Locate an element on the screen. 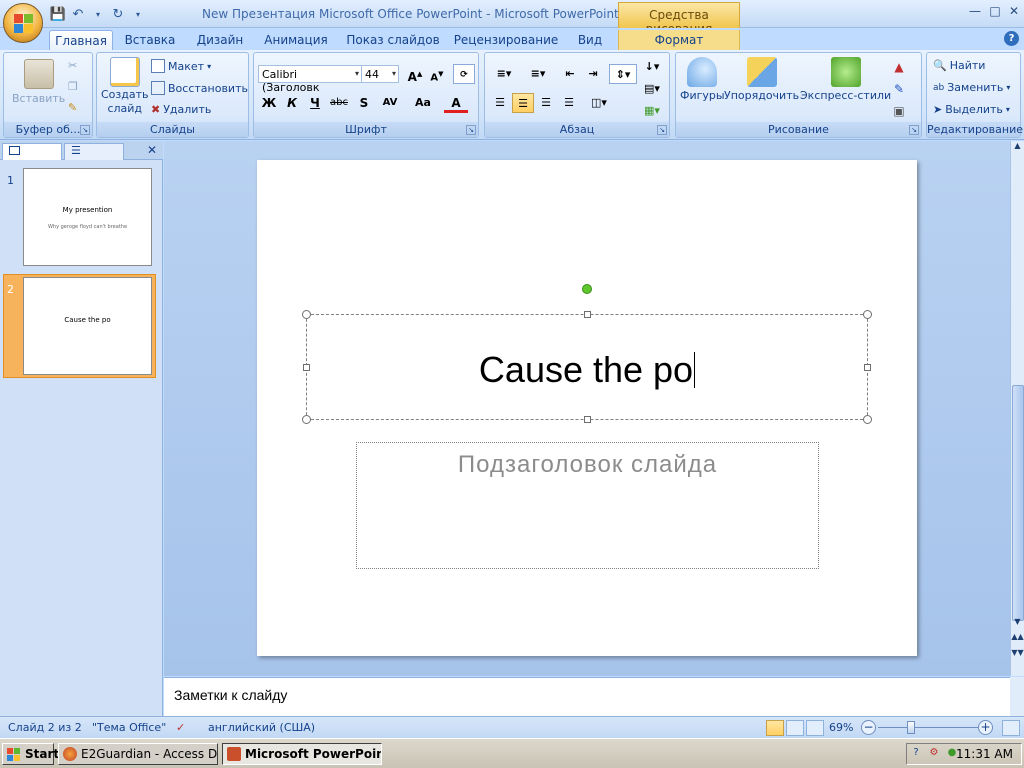  close-icon: ✕ is located at coordinates (1014, 11).